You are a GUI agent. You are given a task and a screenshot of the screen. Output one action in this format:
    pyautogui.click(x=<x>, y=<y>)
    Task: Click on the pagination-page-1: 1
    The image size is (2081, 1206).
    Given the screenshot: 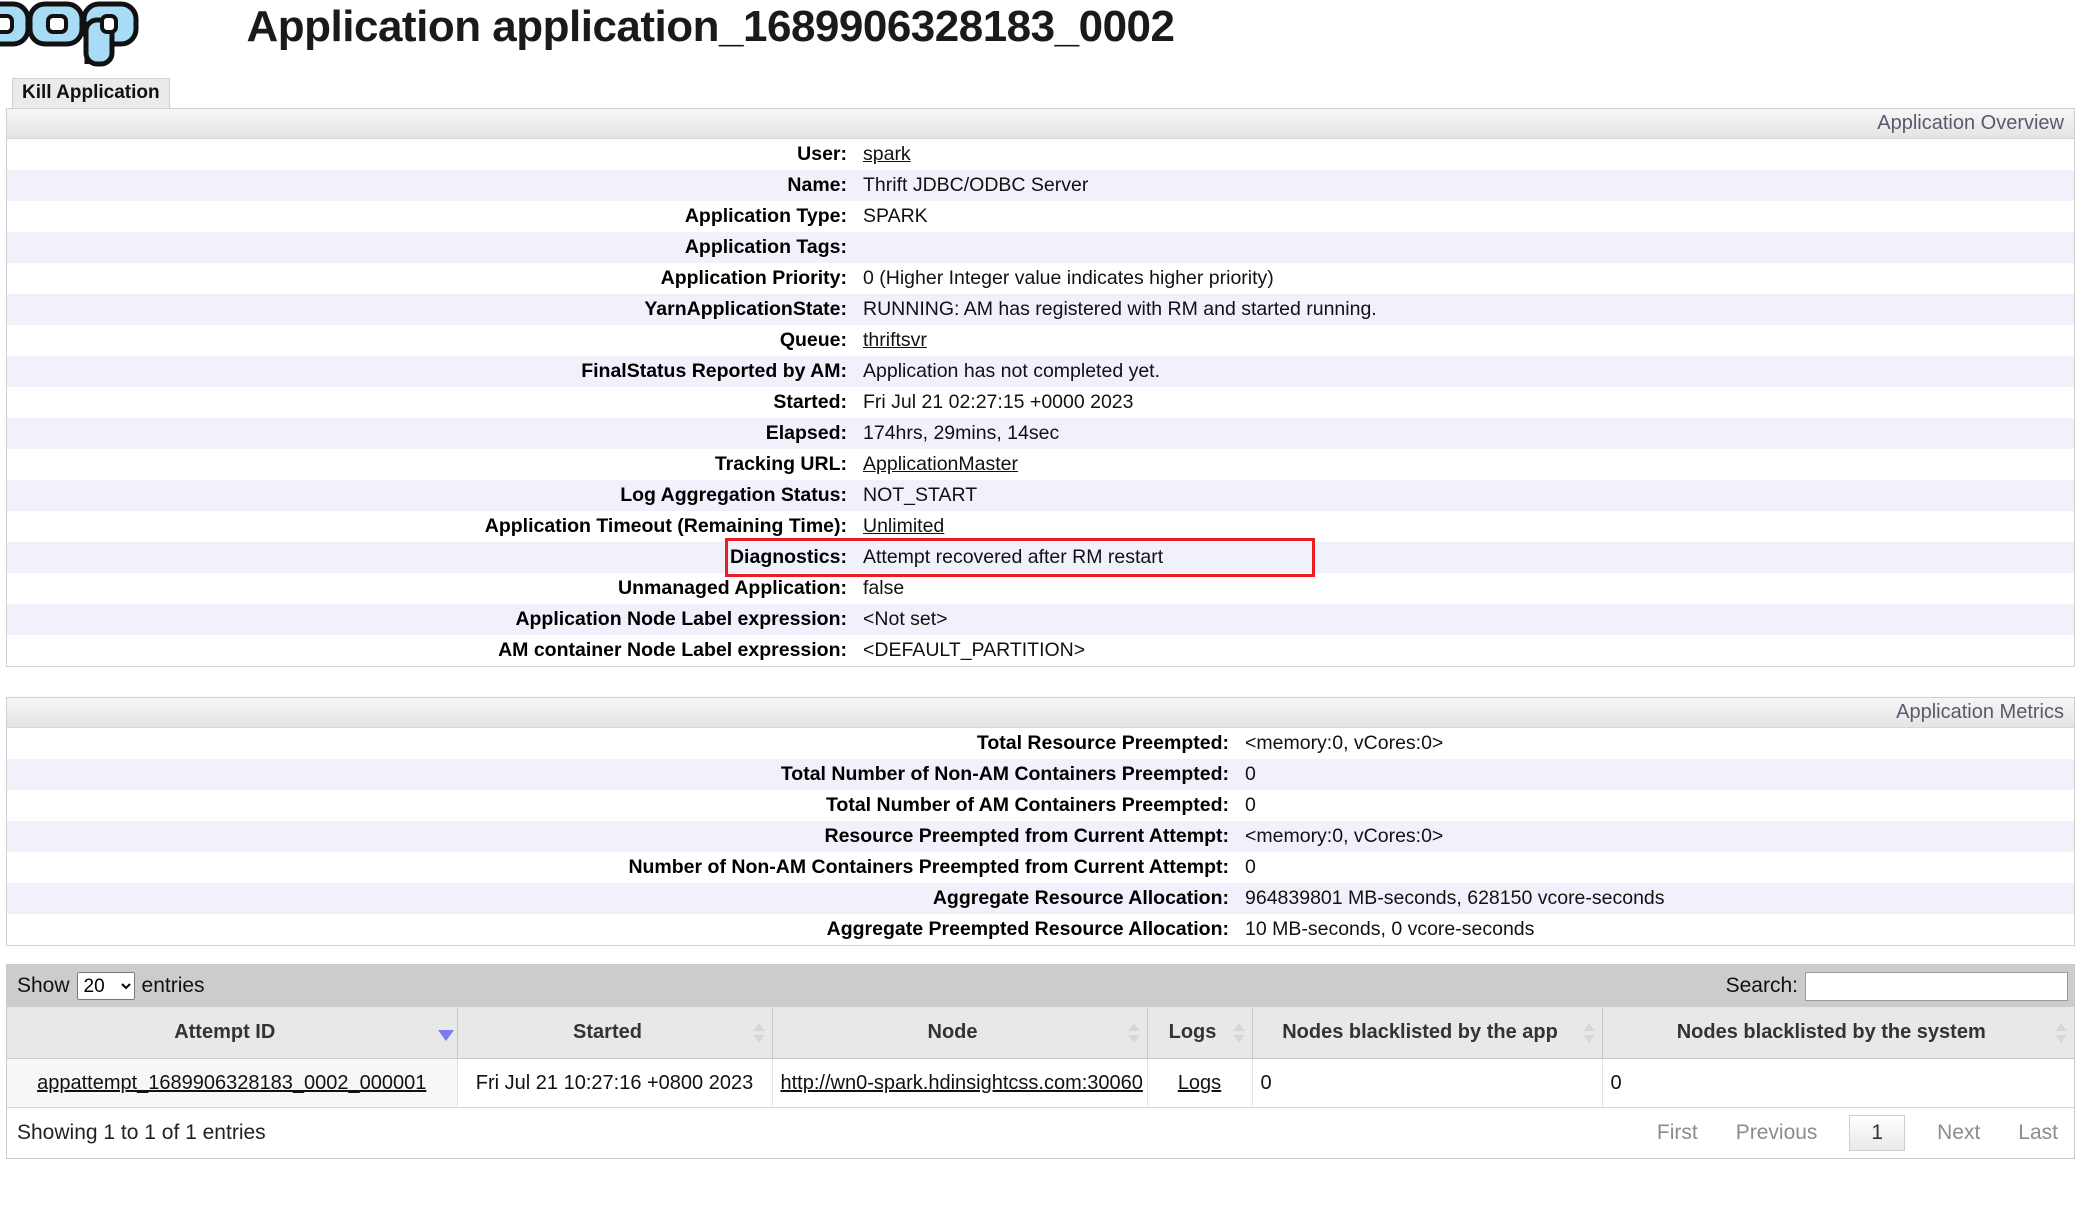 What is the action you would take?
    pyautogui.click(x=1877, y=1133)
    